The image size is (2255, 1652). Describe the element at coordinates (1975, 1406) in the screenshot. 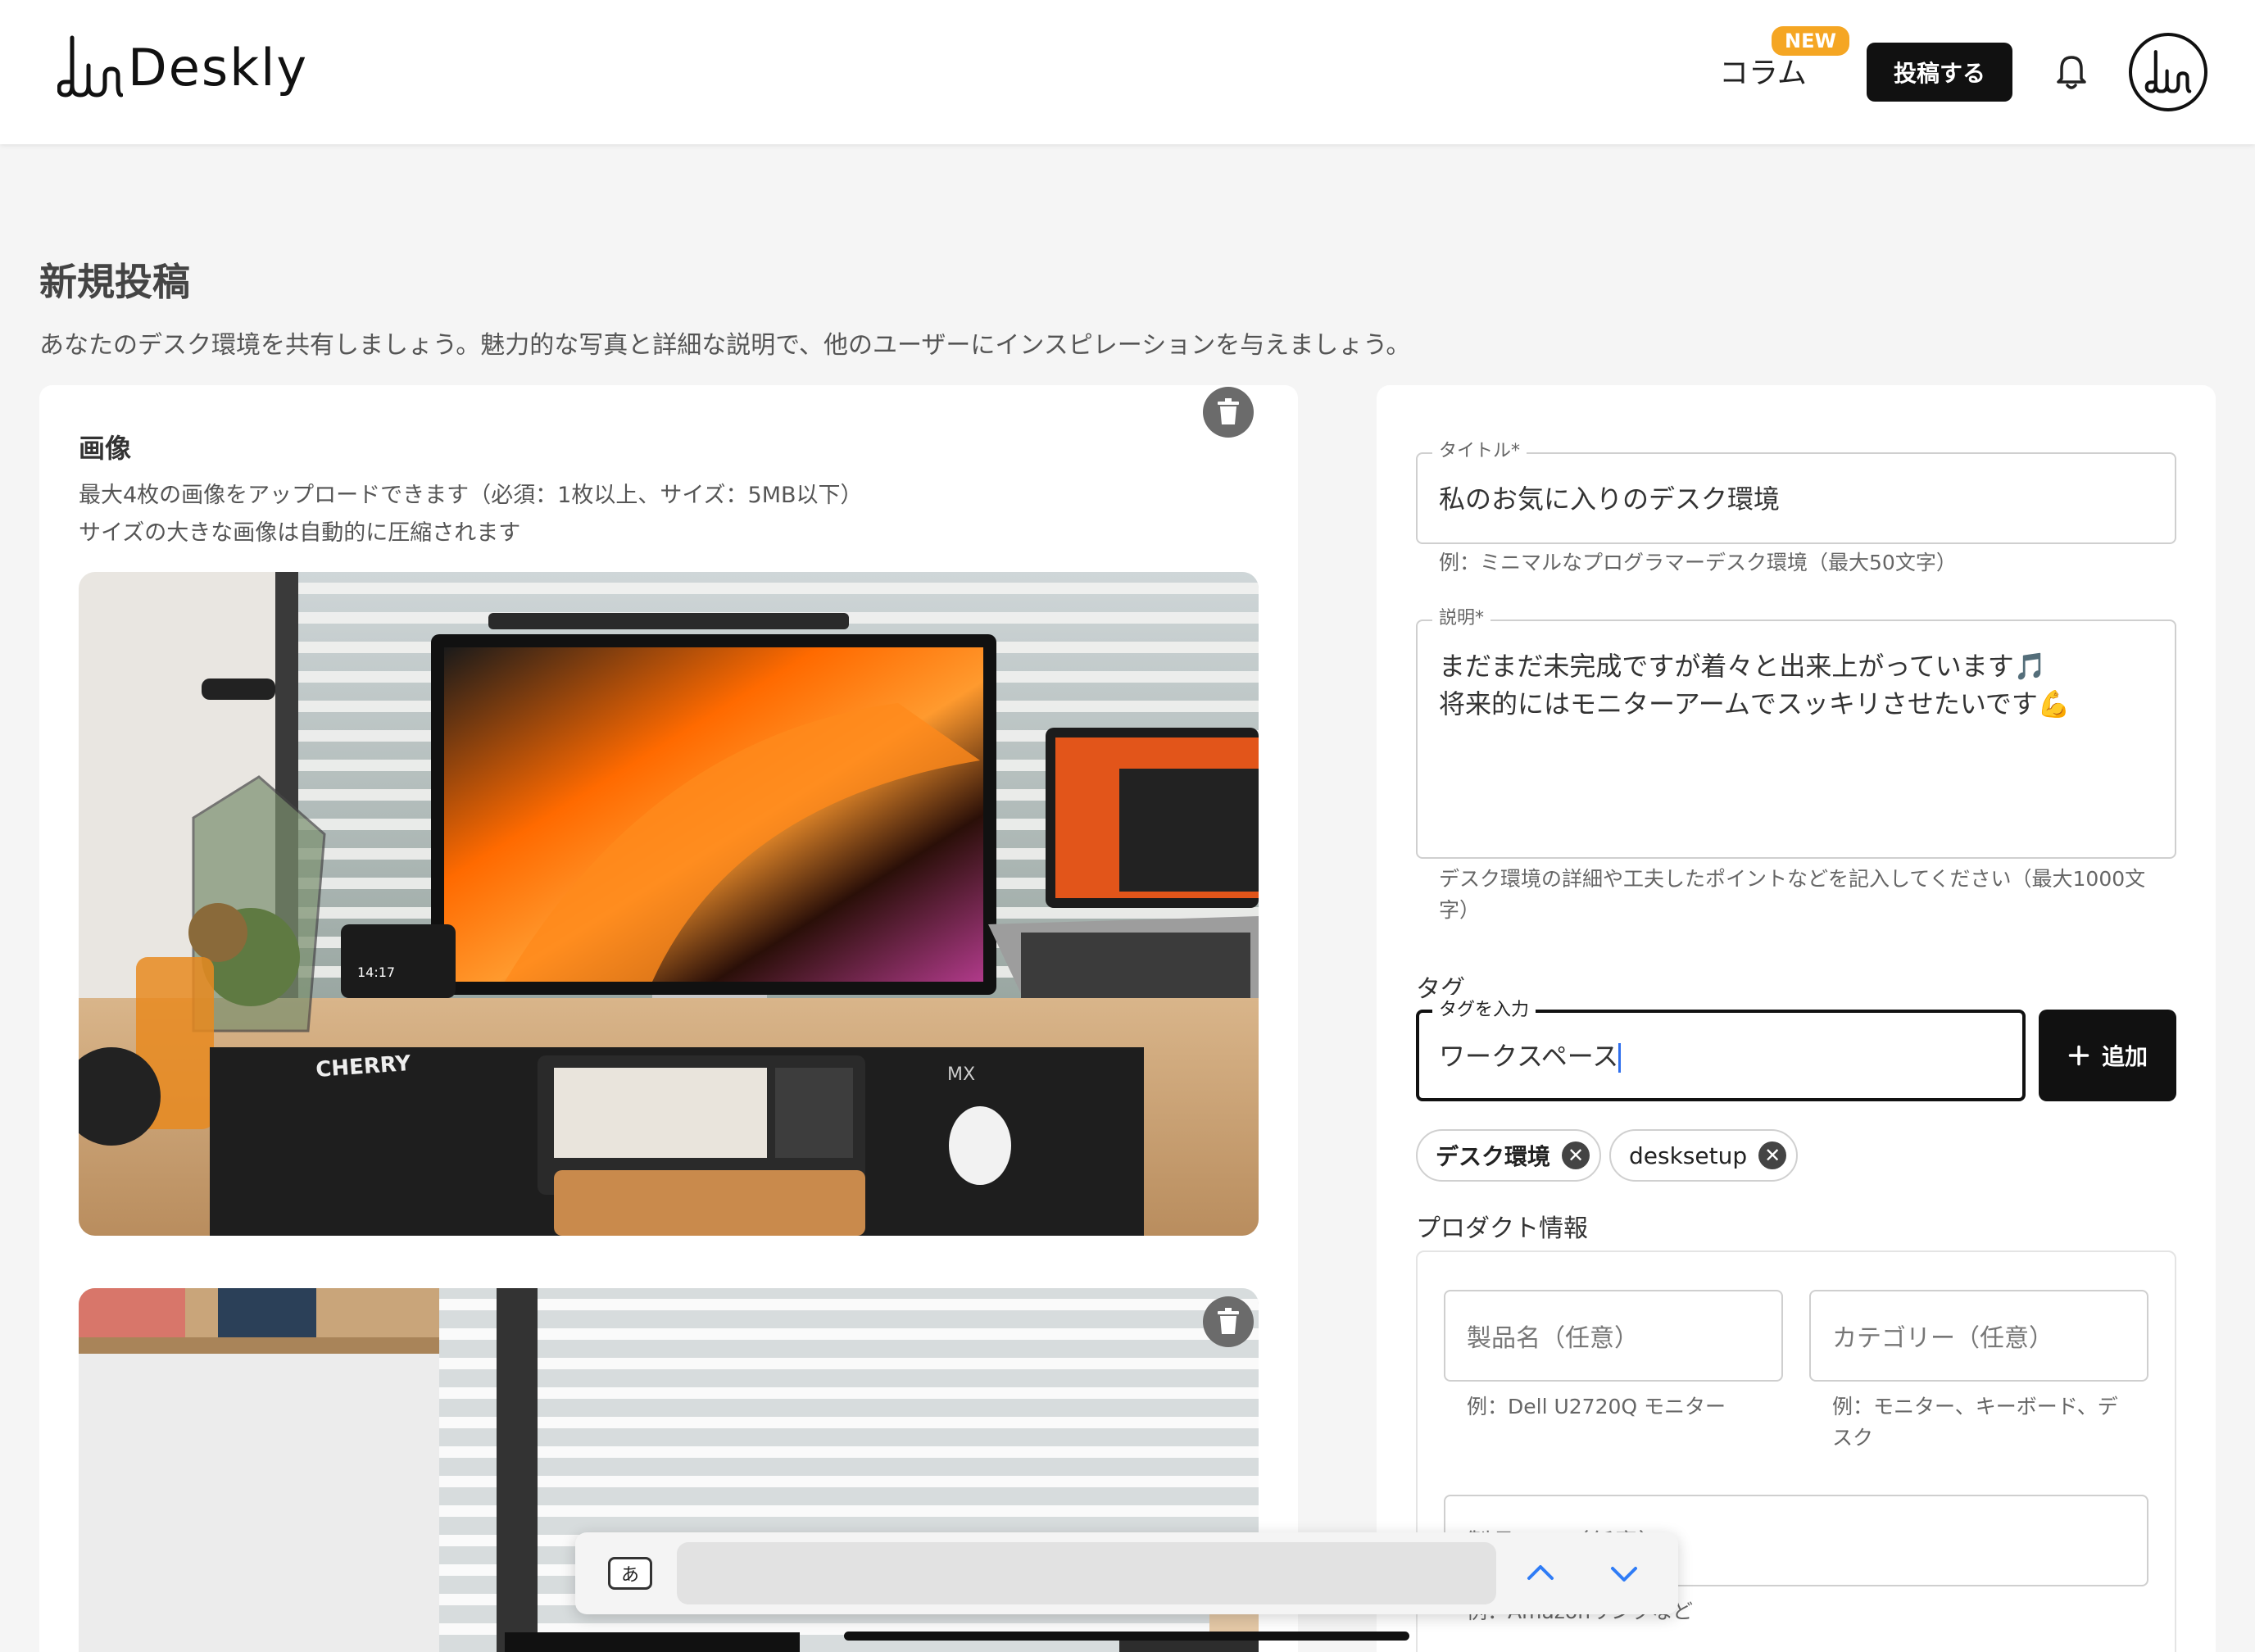

I see `category-helper-line1: 例：モニター、キーボード、デ` at that location.